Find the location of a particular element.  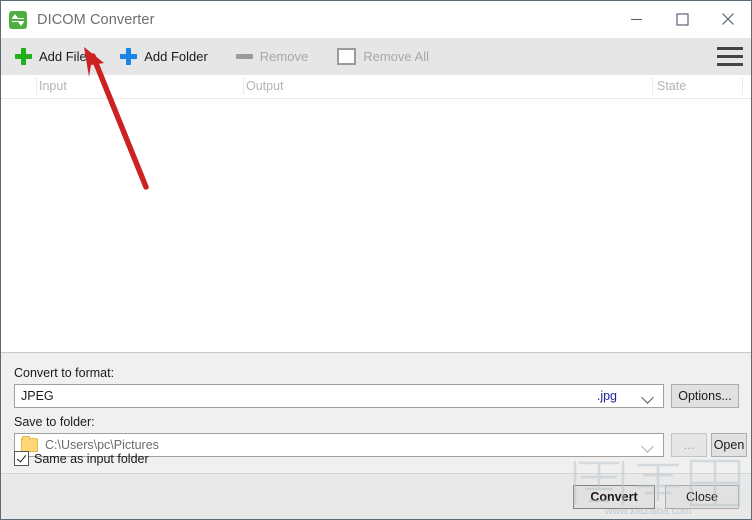

column-header-state: State is located at coordinates (671, 86).